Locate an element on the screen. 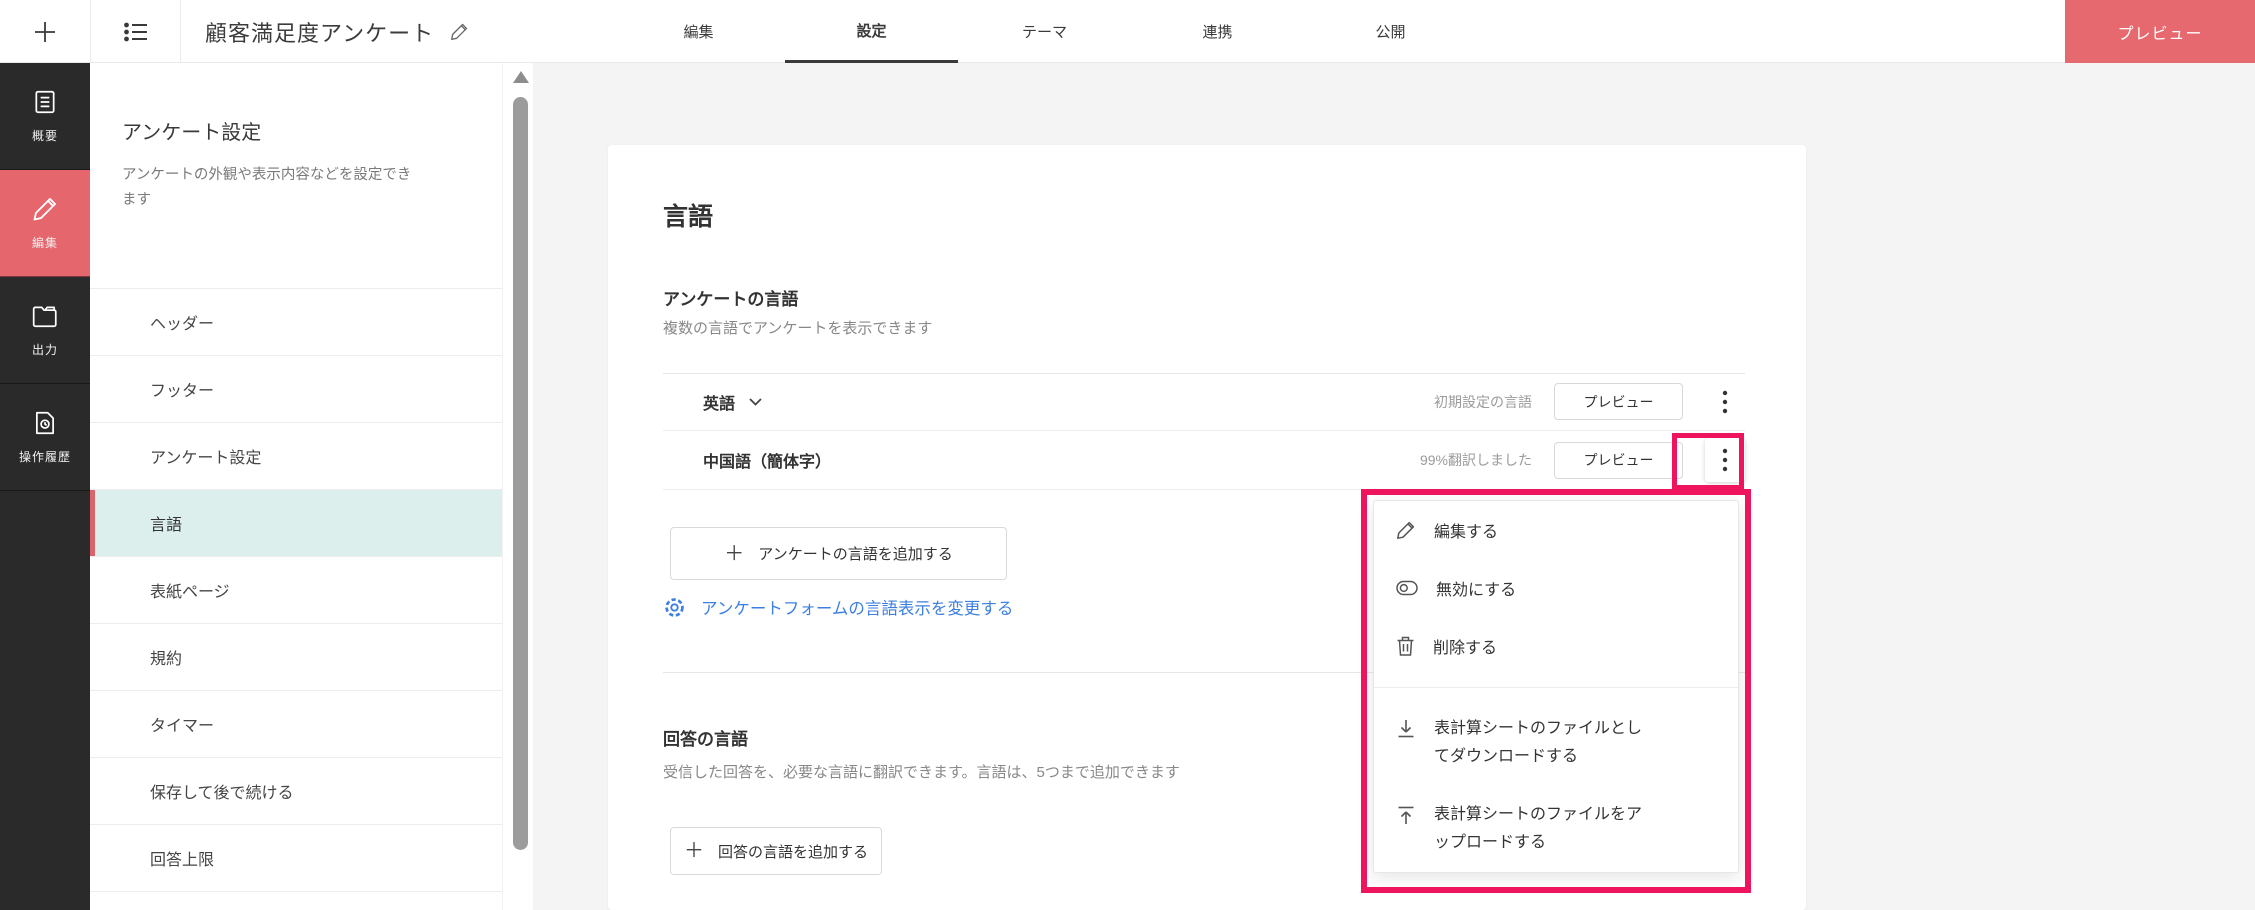 The height and width of the screenshot is (910, 2255). topbar: 顧客満足度アンケート 編集 設定 テーマ 連携 公開 プレビュー is located at coordinates (1127, 31).